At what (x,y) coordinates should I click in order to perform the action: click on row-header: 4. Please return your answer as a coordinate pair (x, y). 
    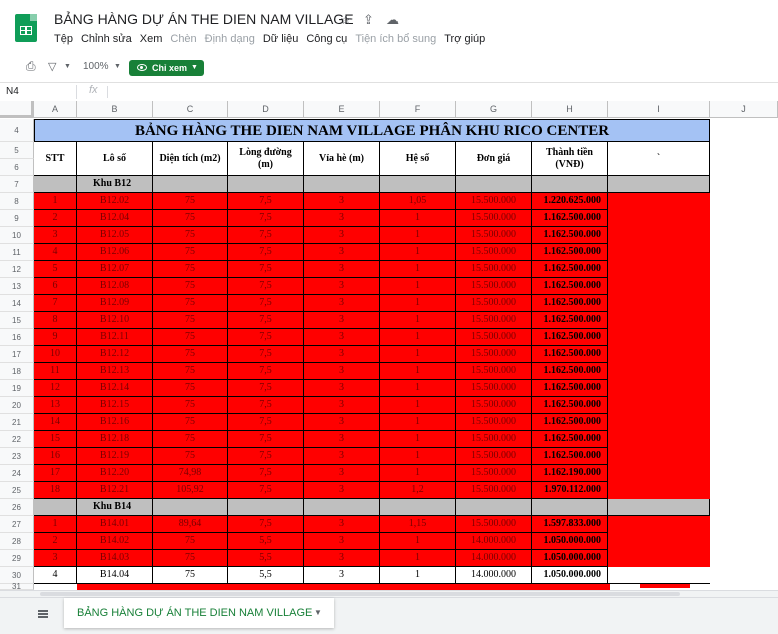
    Looking at the image, I should click on (17, 130).